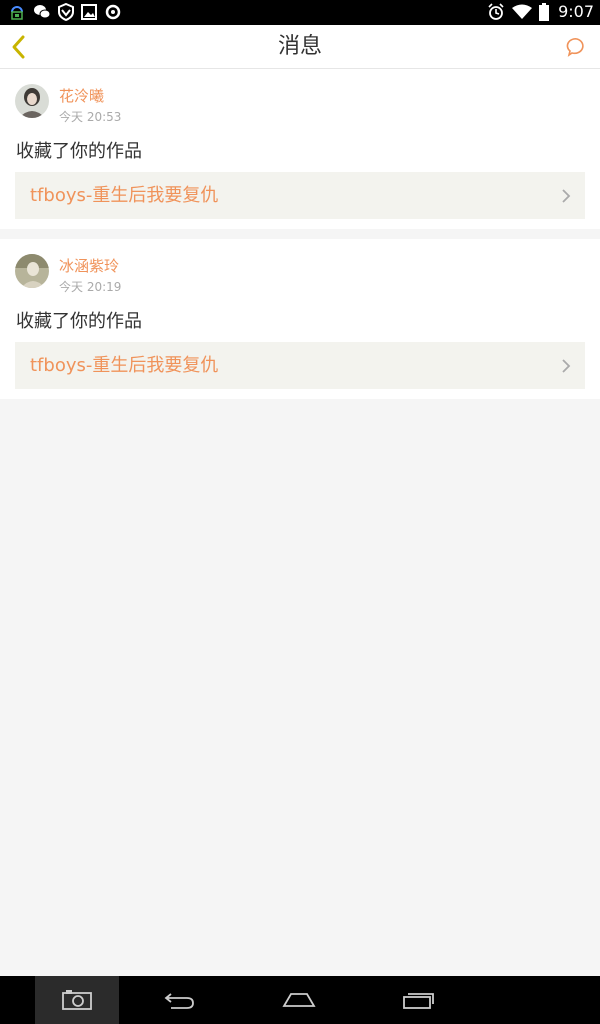  What do you see at coordinates (89, 265) in the screenshot?
I see `username: 冰涵紫玲` at bounding box center [89, 265].